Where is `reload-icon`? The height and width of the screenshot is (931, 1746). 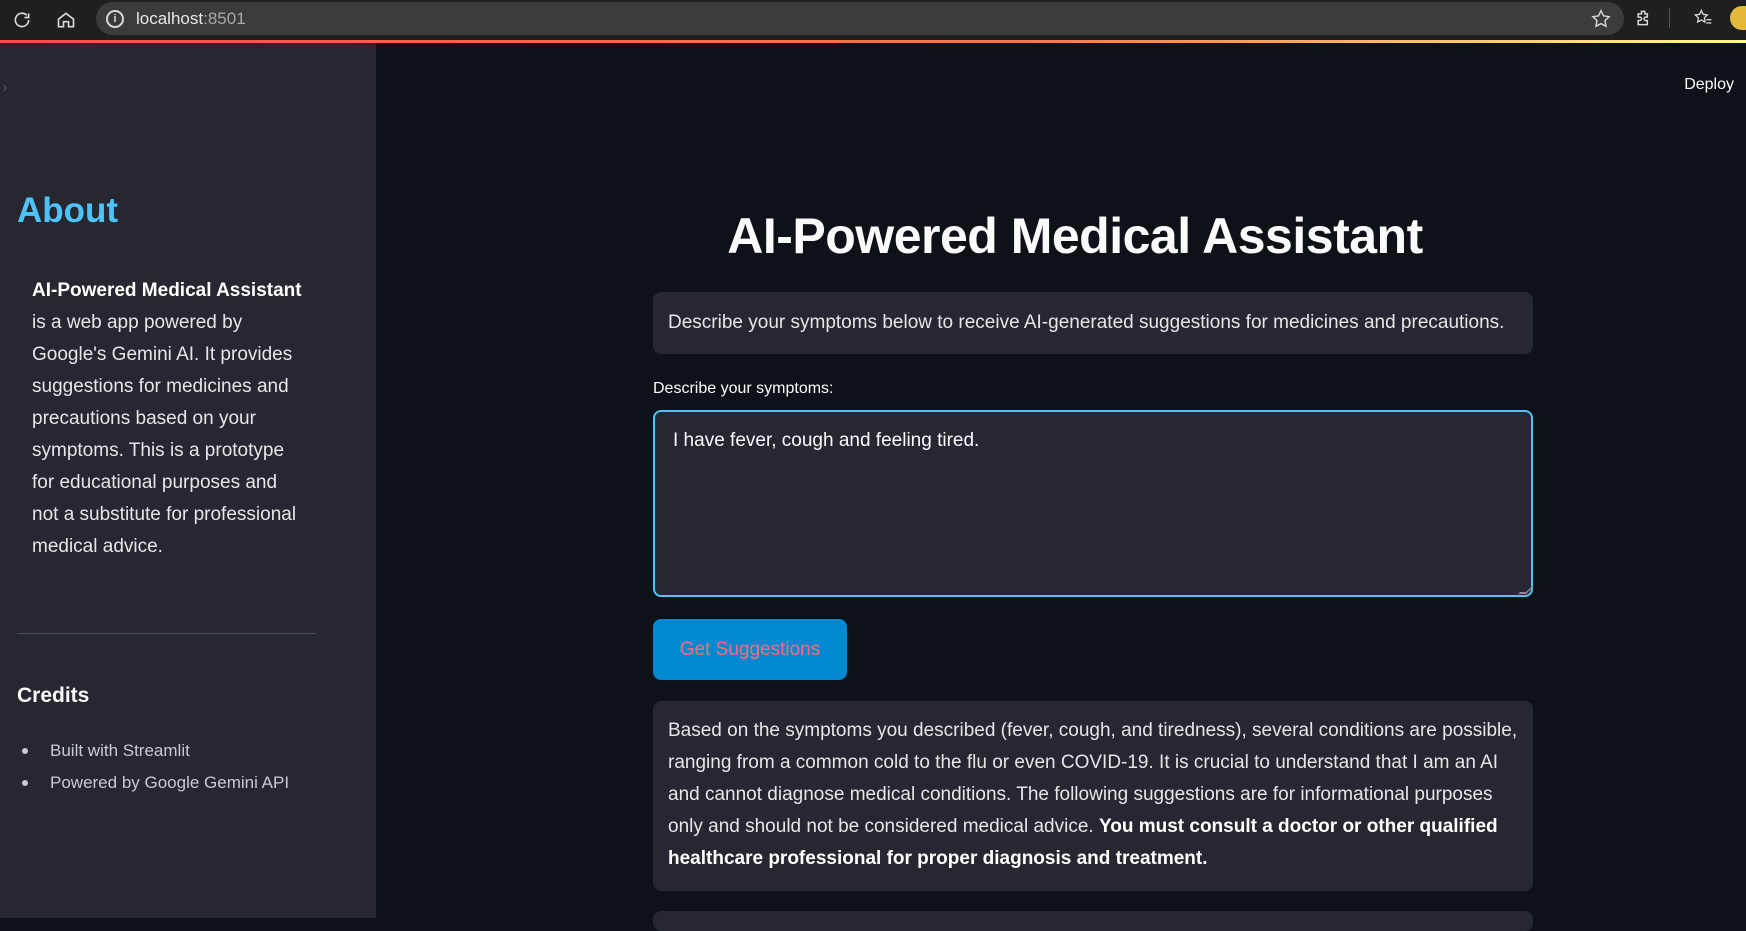
reload-icon is located at coordinates (22, 20).